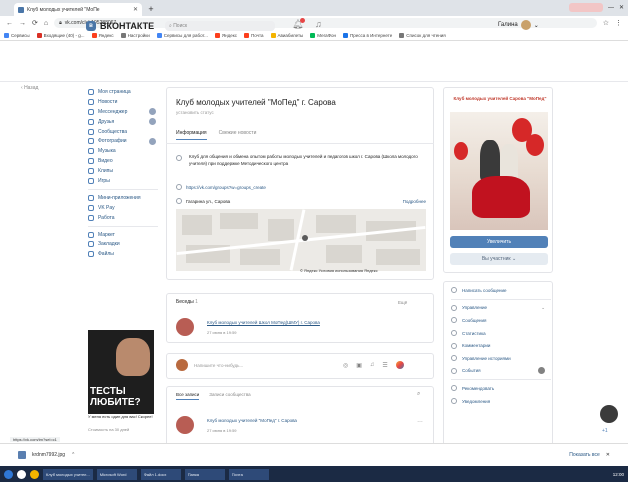 Image resolution: width=628 pixels, height=482 pixels. Describe the element at coordinates (121, 372) in the screenshot. I see `promo-image: ТЕСТЫ ЛЮБИТЕ?` at that location.